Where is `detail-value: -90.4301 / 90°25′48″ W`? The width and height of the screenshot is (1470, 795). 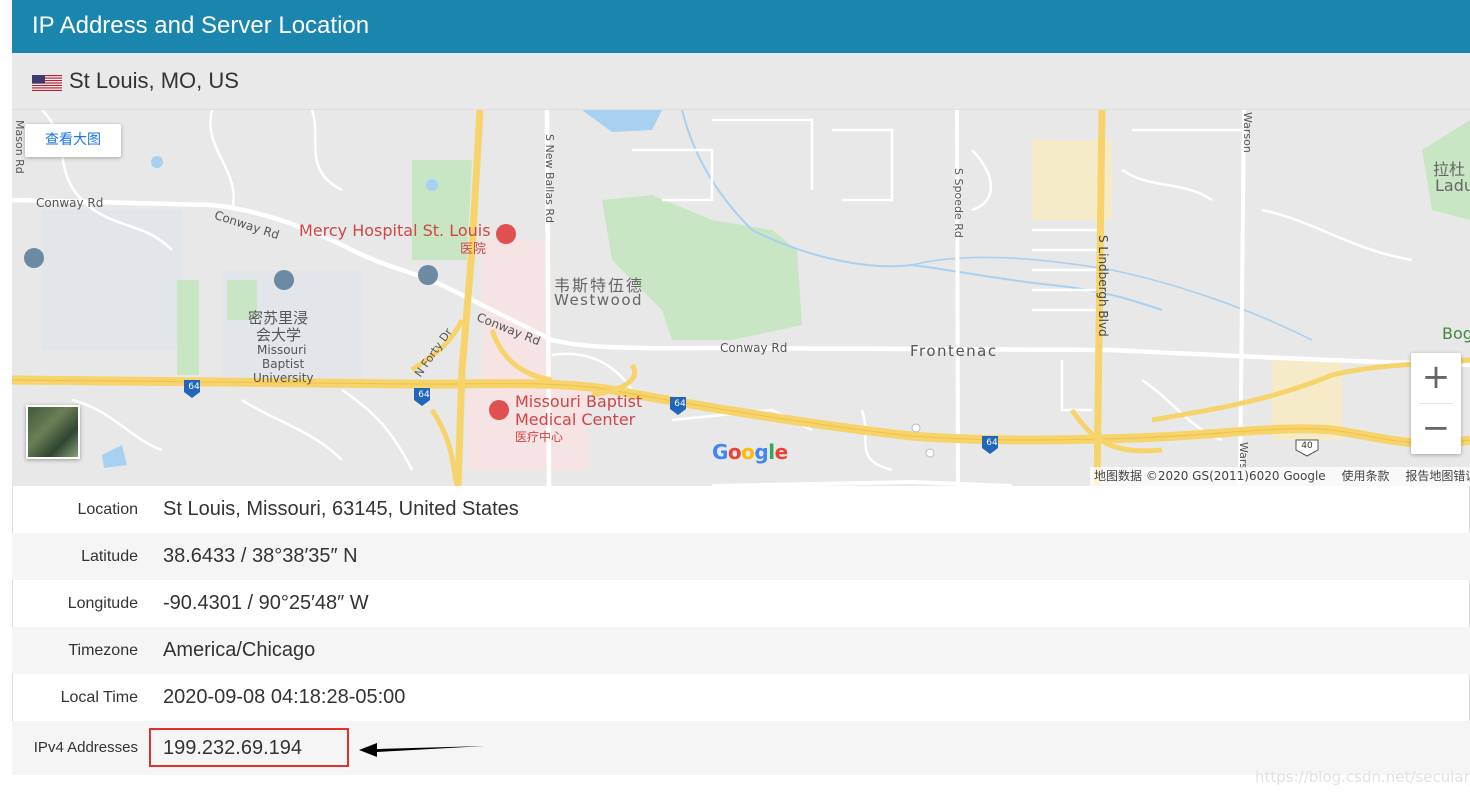
detail-value: -90.4301 / 90°25′48″ W is located at coordinates (266, 603).